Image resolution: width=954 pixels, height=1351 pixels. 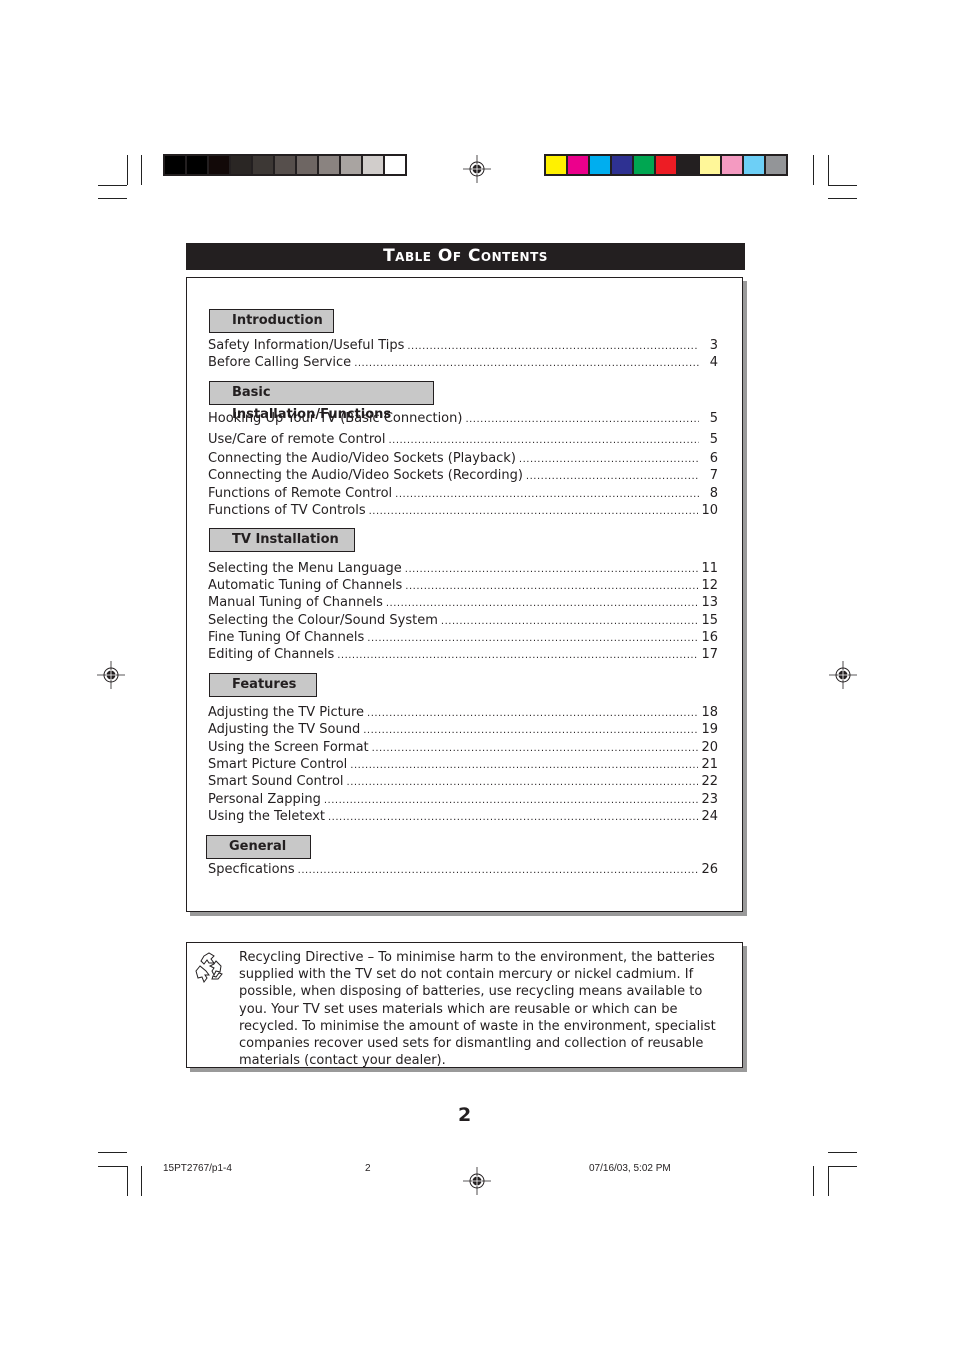 I want to click on toc-entry-title: Automatic Tuning of Channels, so click(x=305, y=585).